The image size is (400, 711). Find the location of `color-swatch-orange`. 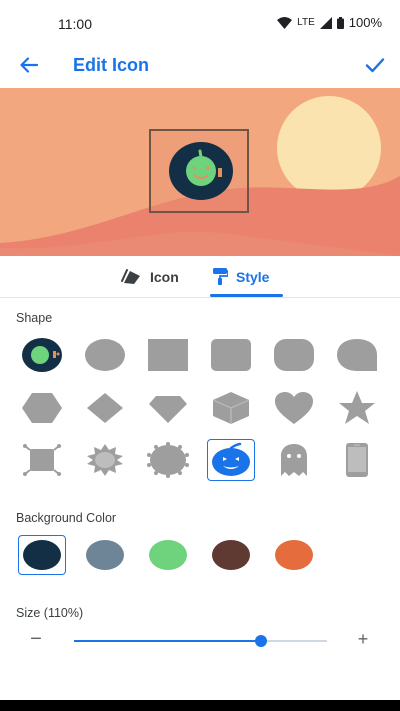

color-swatch-orange is located at coordinates (294, 555).